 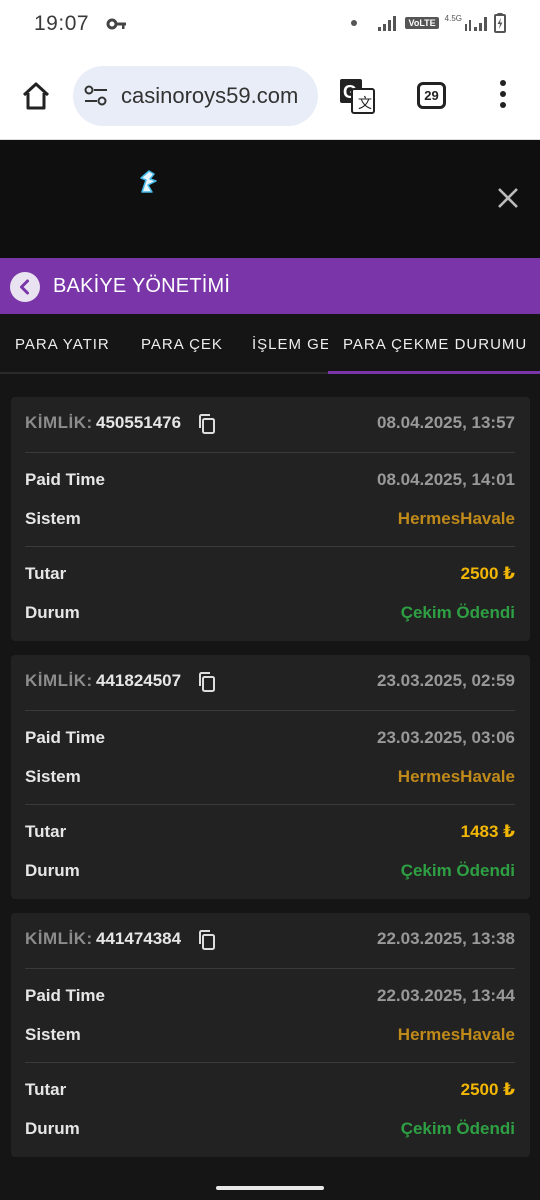 What do you see at coordinates (270, 833) in the screenshot?
I see `amount-row: Tutar 1483 ₺` at bounding box center [270, 833].